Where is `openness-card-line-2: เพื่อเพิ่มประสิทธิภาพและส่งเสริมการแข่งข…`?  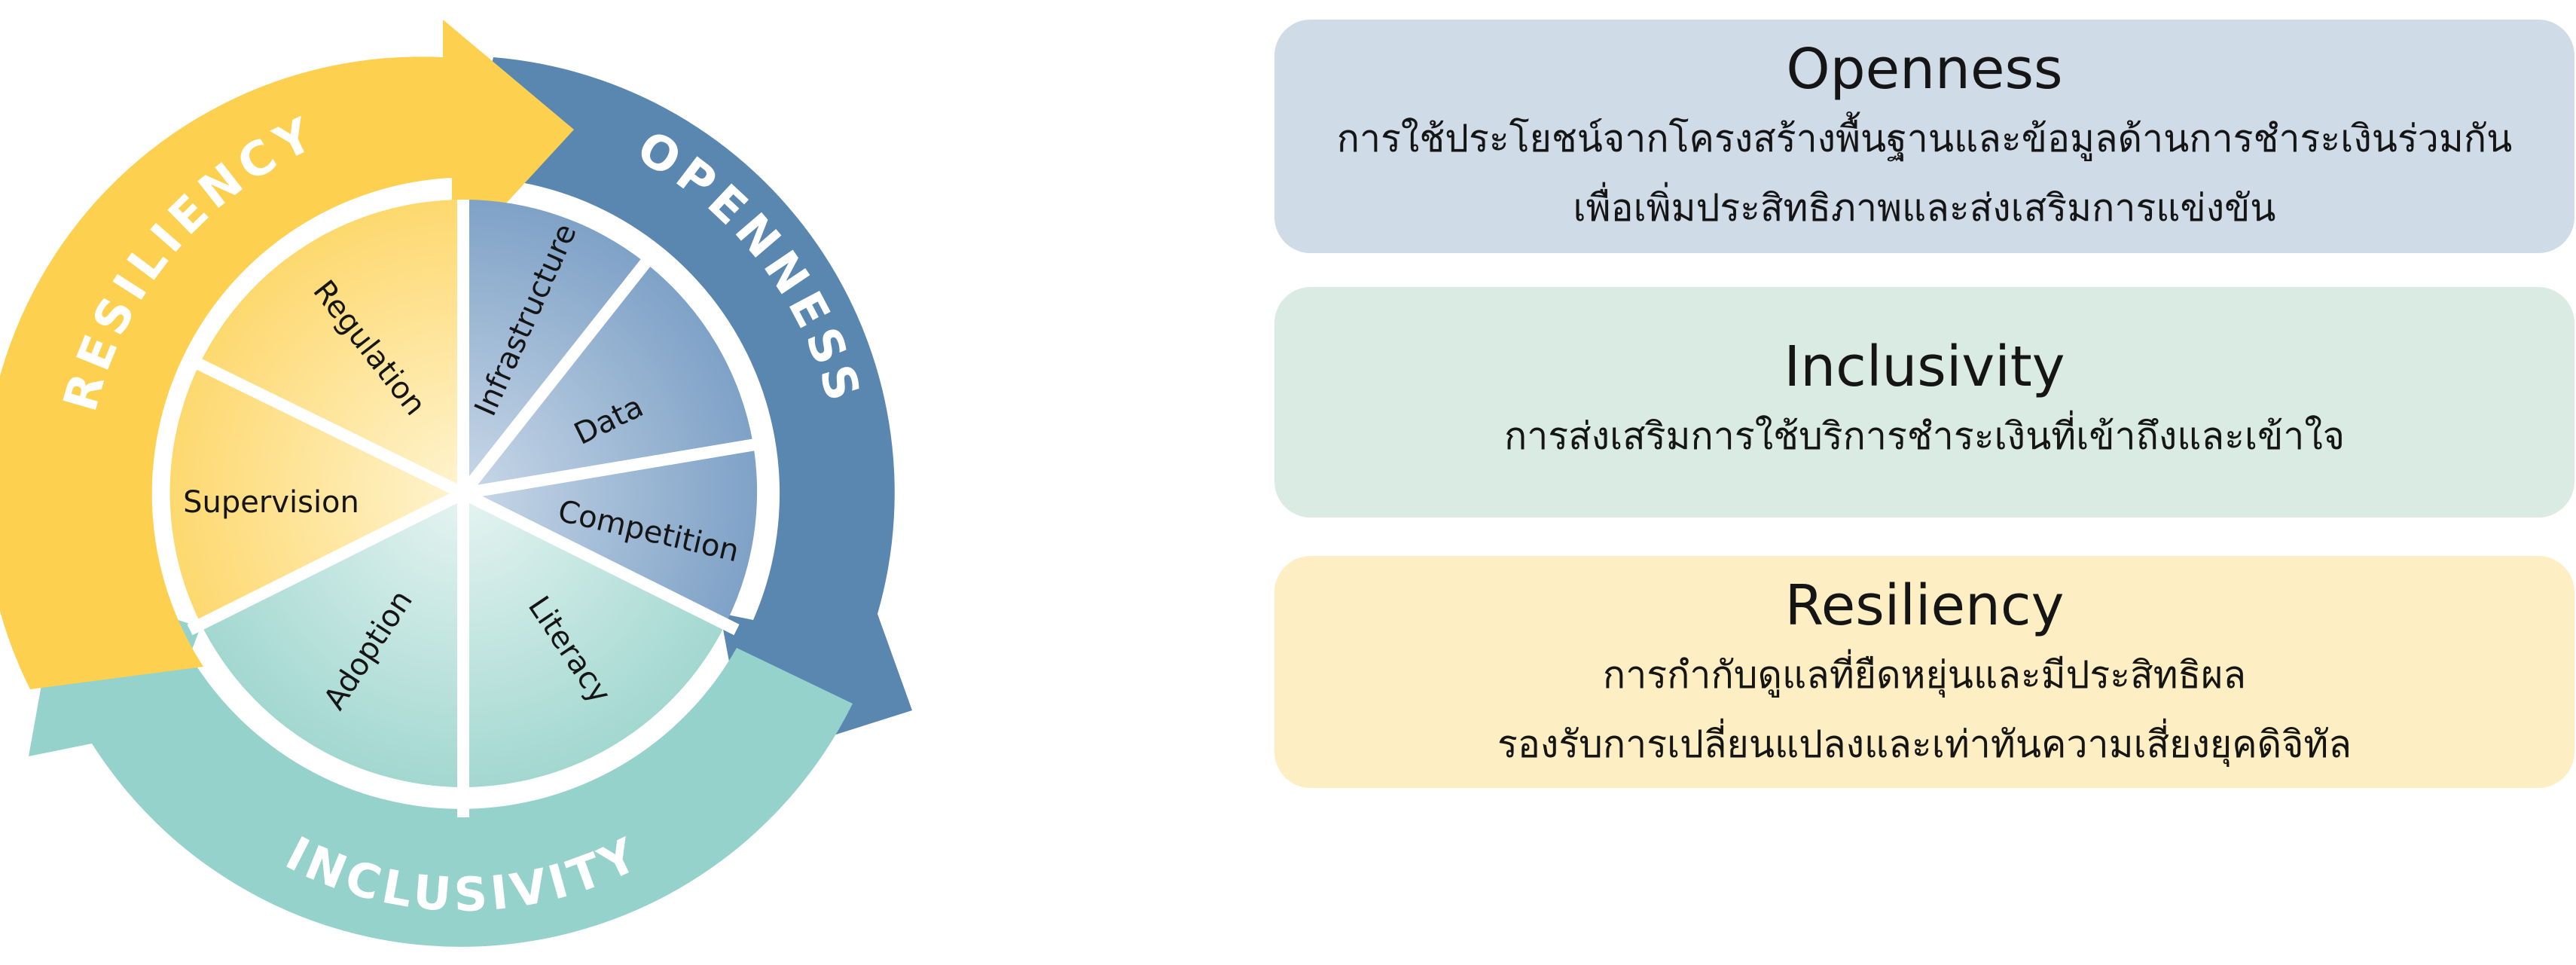 openness-card-line-2: เพื่อเพิ่มประสิทธิภาพและส่งเสริมการแข่งข… is located at coordinates (1925, 208).